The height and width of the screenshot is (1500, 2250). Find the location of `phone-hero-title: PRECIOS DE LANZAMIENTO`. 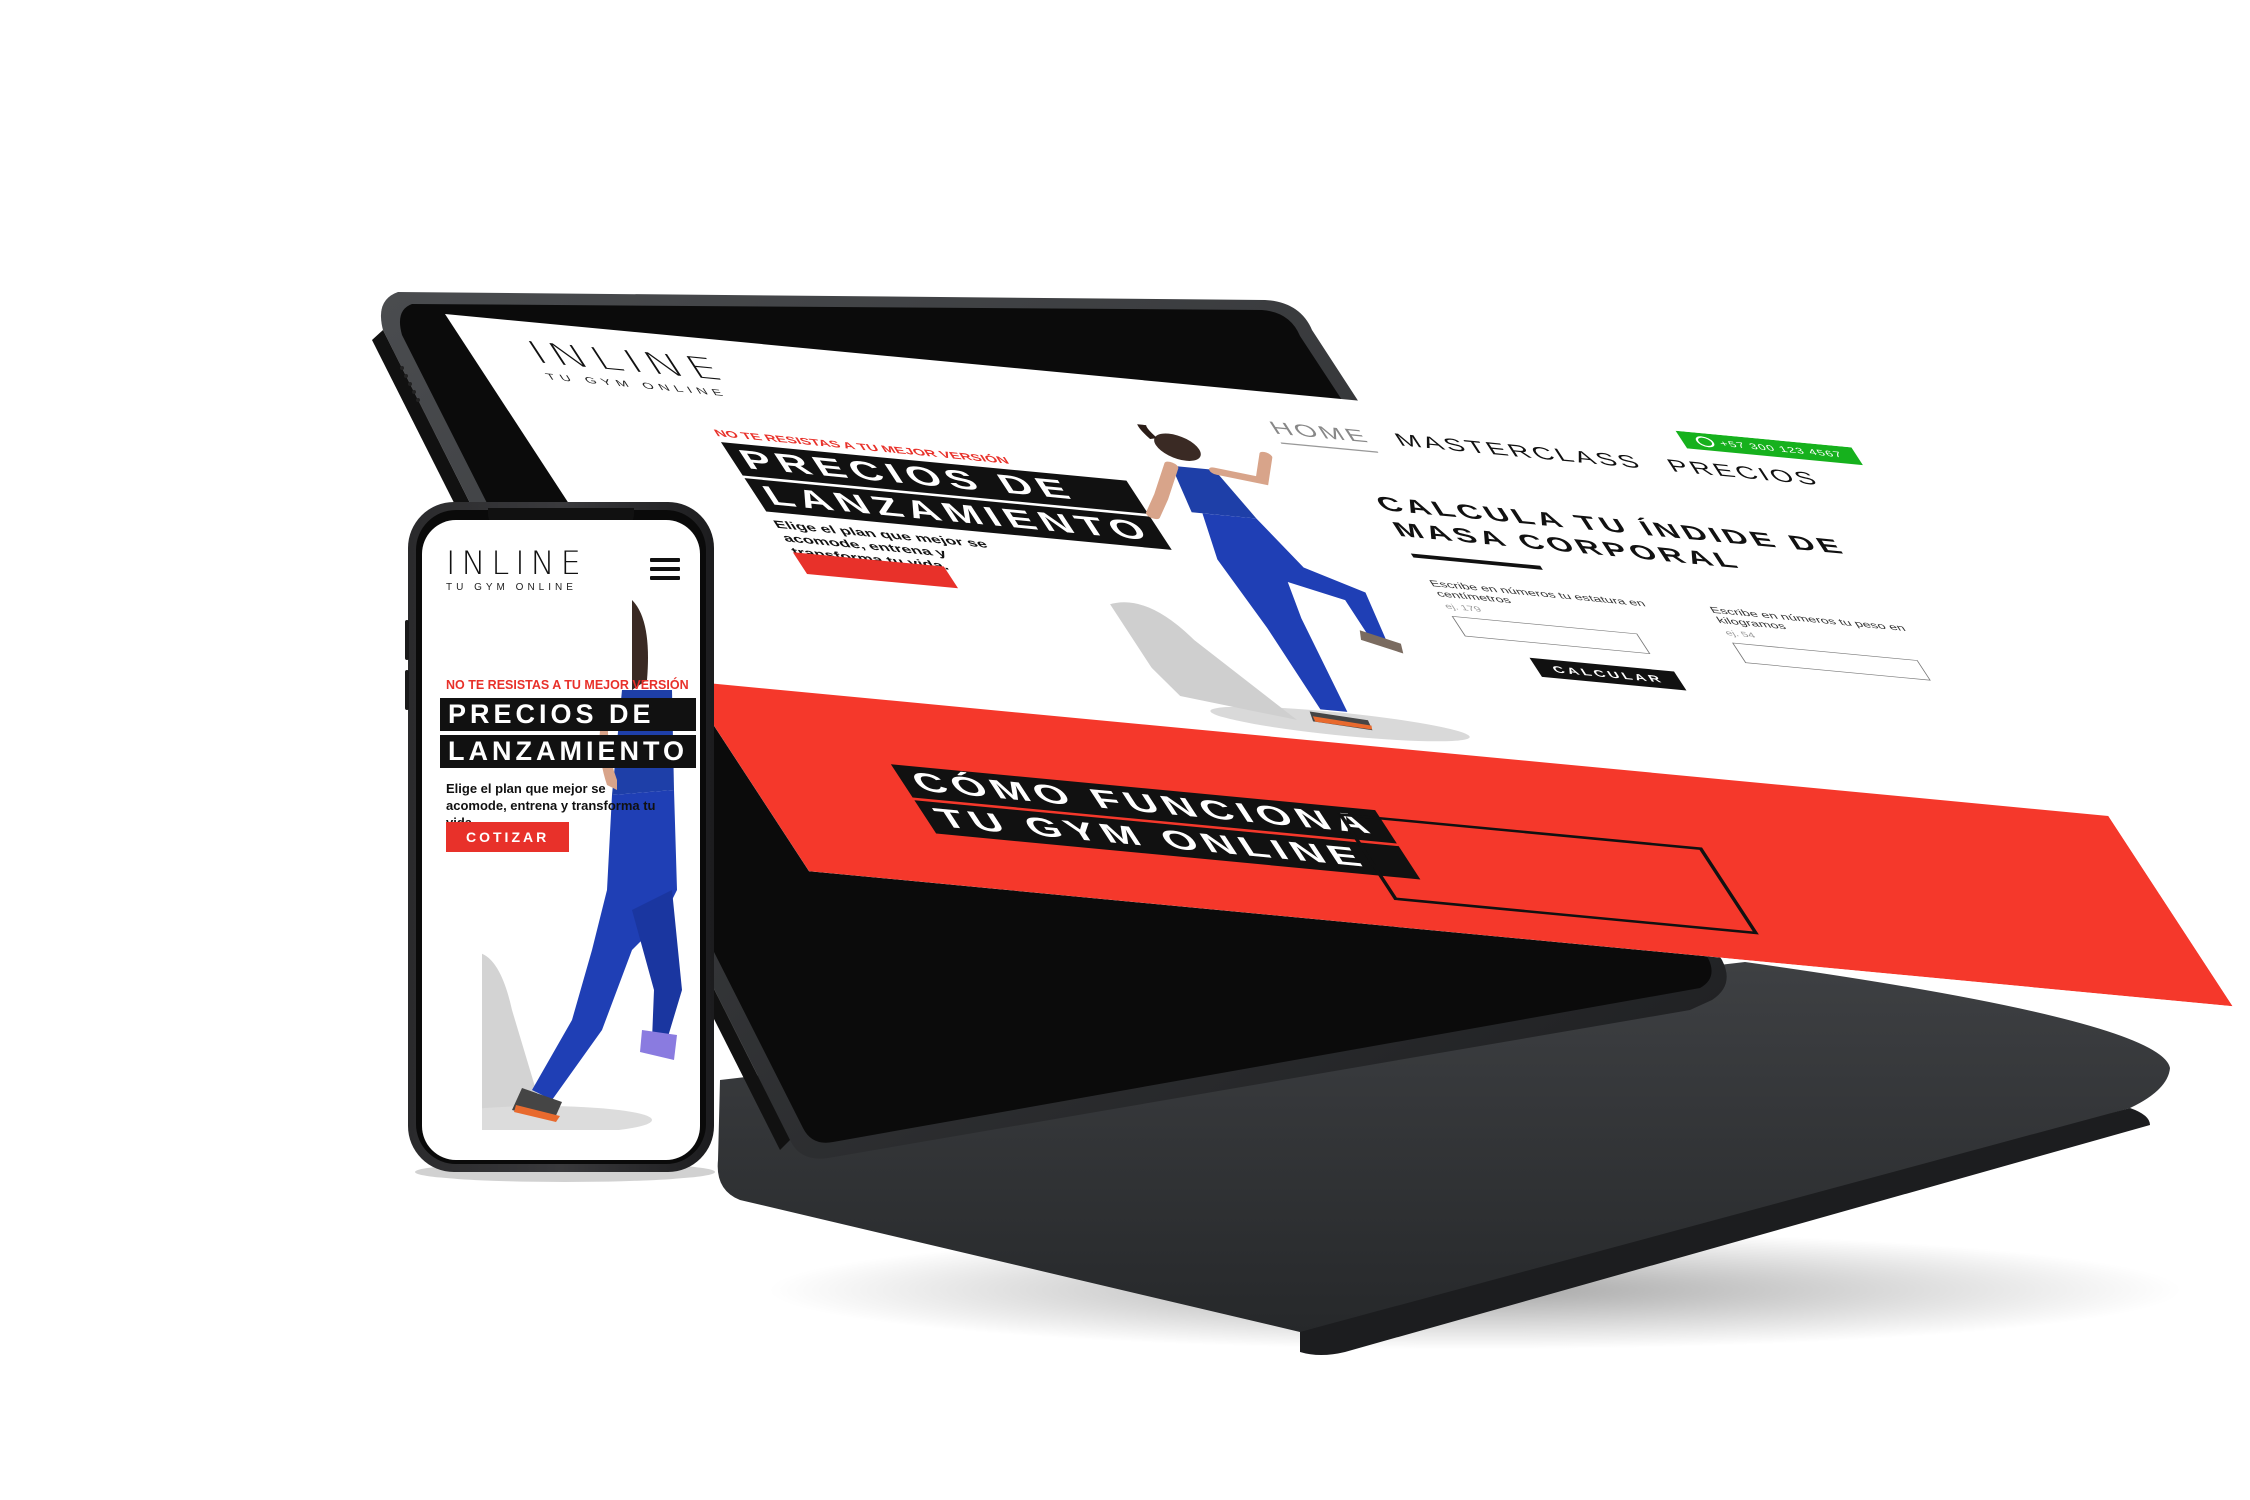

phone-hero-title: PRECIOS DE LANZAMIENTO is located at coordinates (568, 735).